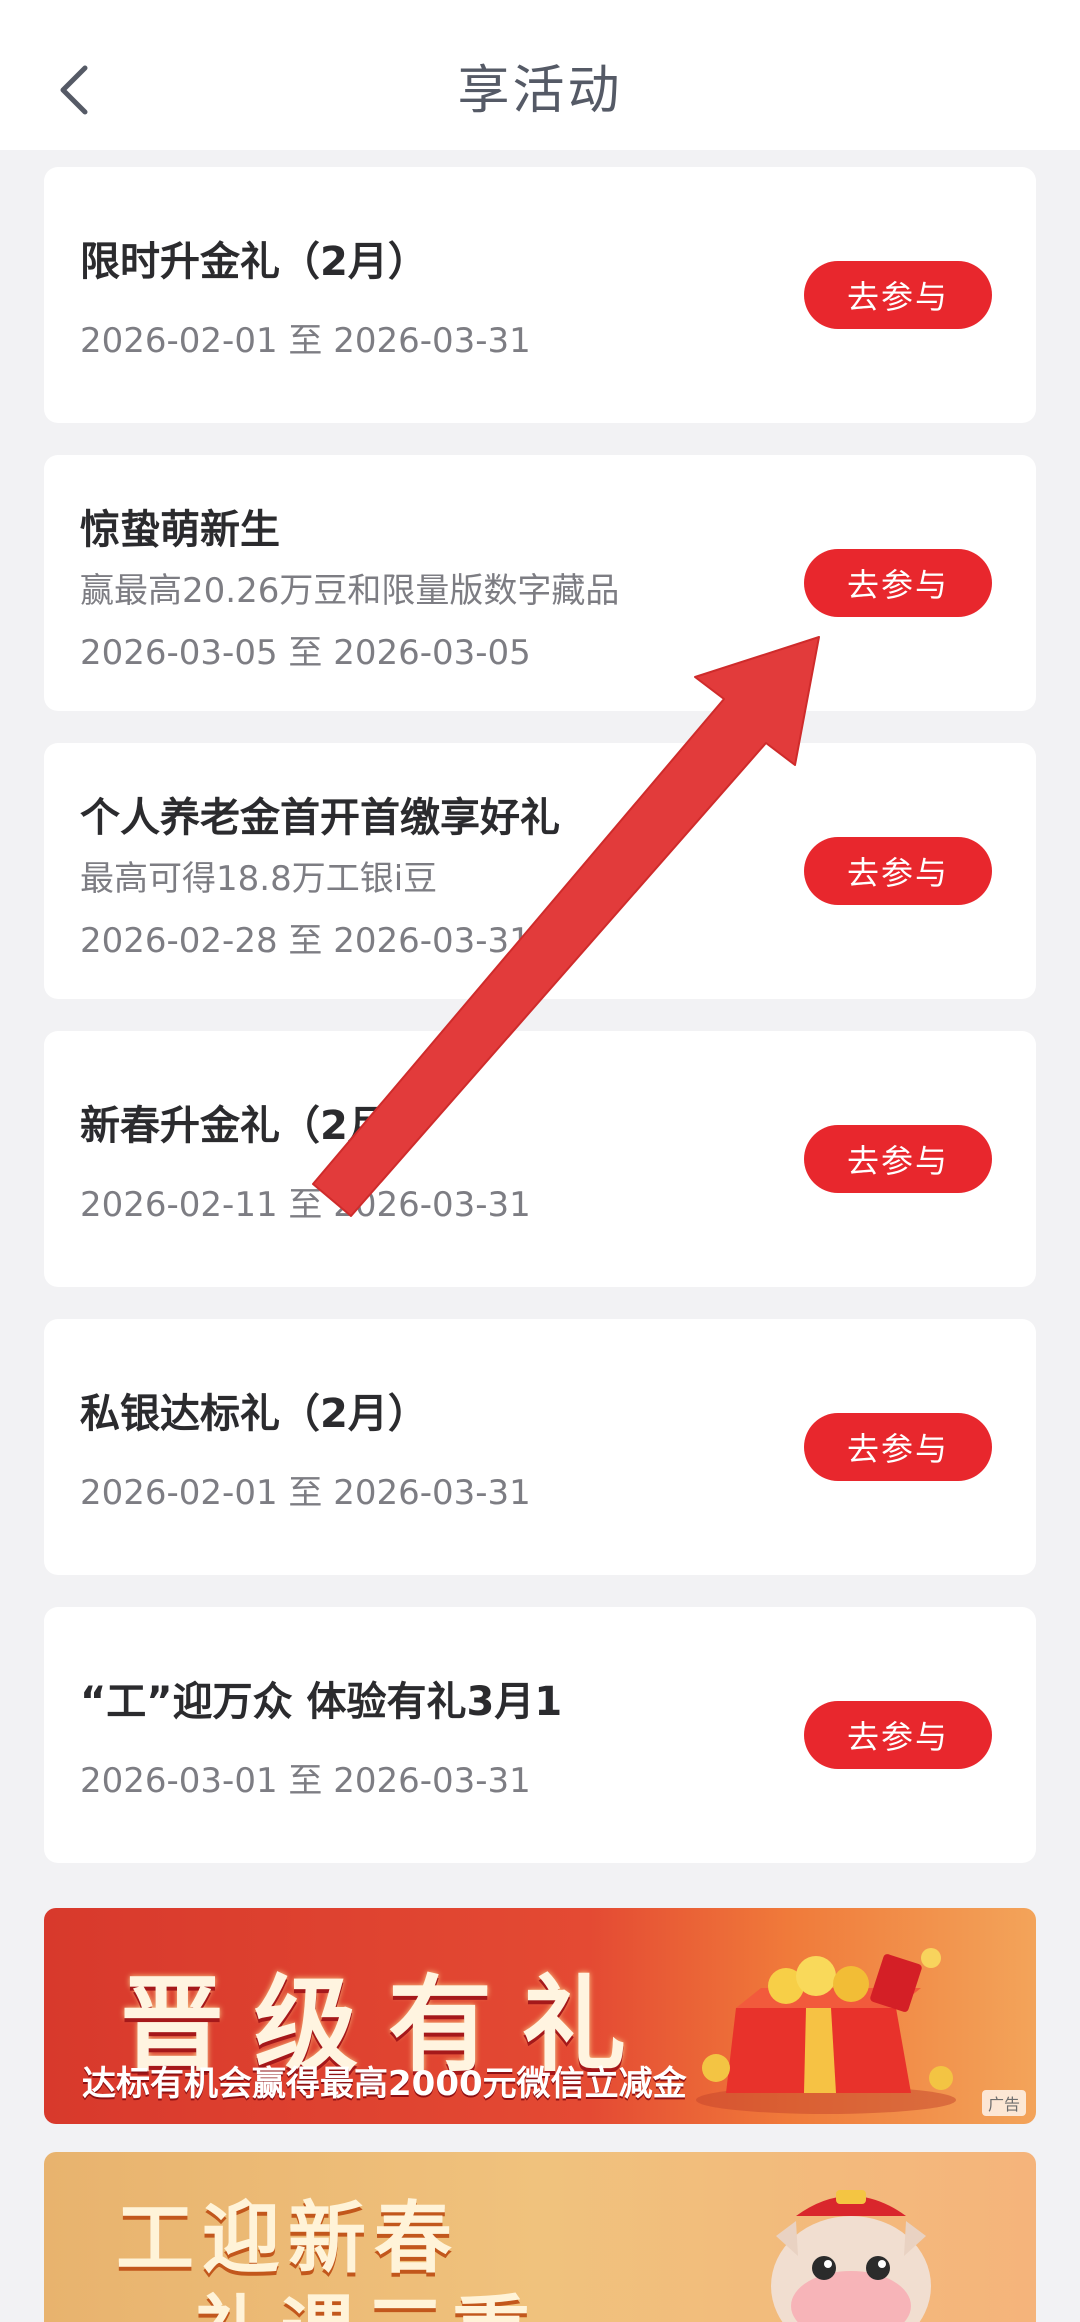 This screenshot has width=1080, height=2322. Describe the element at coordinates (540, 1159) in the screenshot. I see `activity-card: 新春升金礼（2月） 2026-02-11 至 2026-03-31 去参与` at that location.